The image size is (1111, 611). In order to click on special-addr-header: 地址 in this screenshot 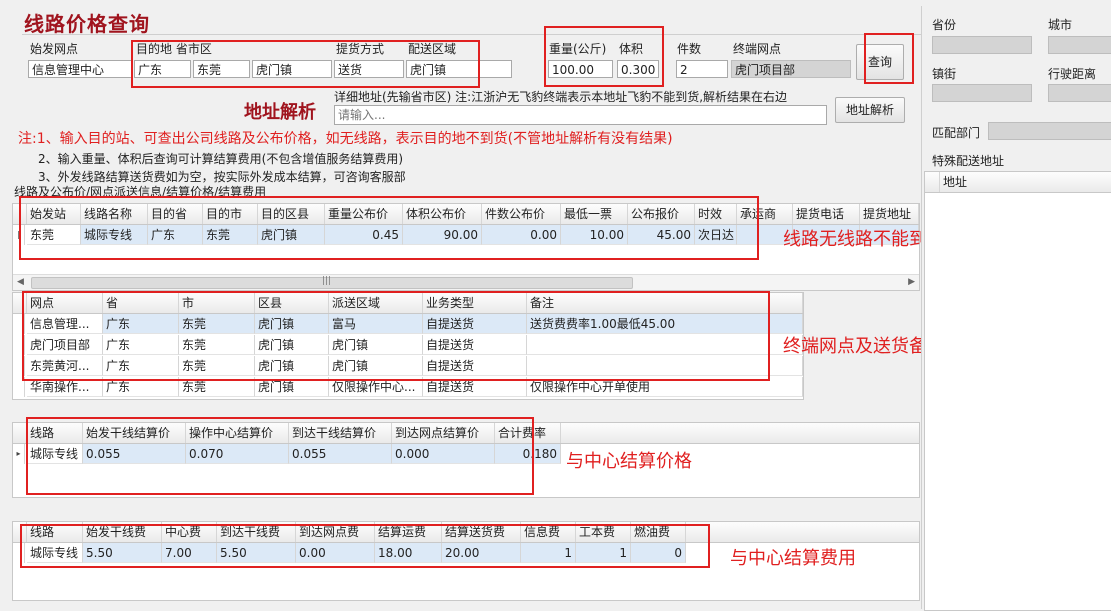, I will do `click(1018, 182)`.